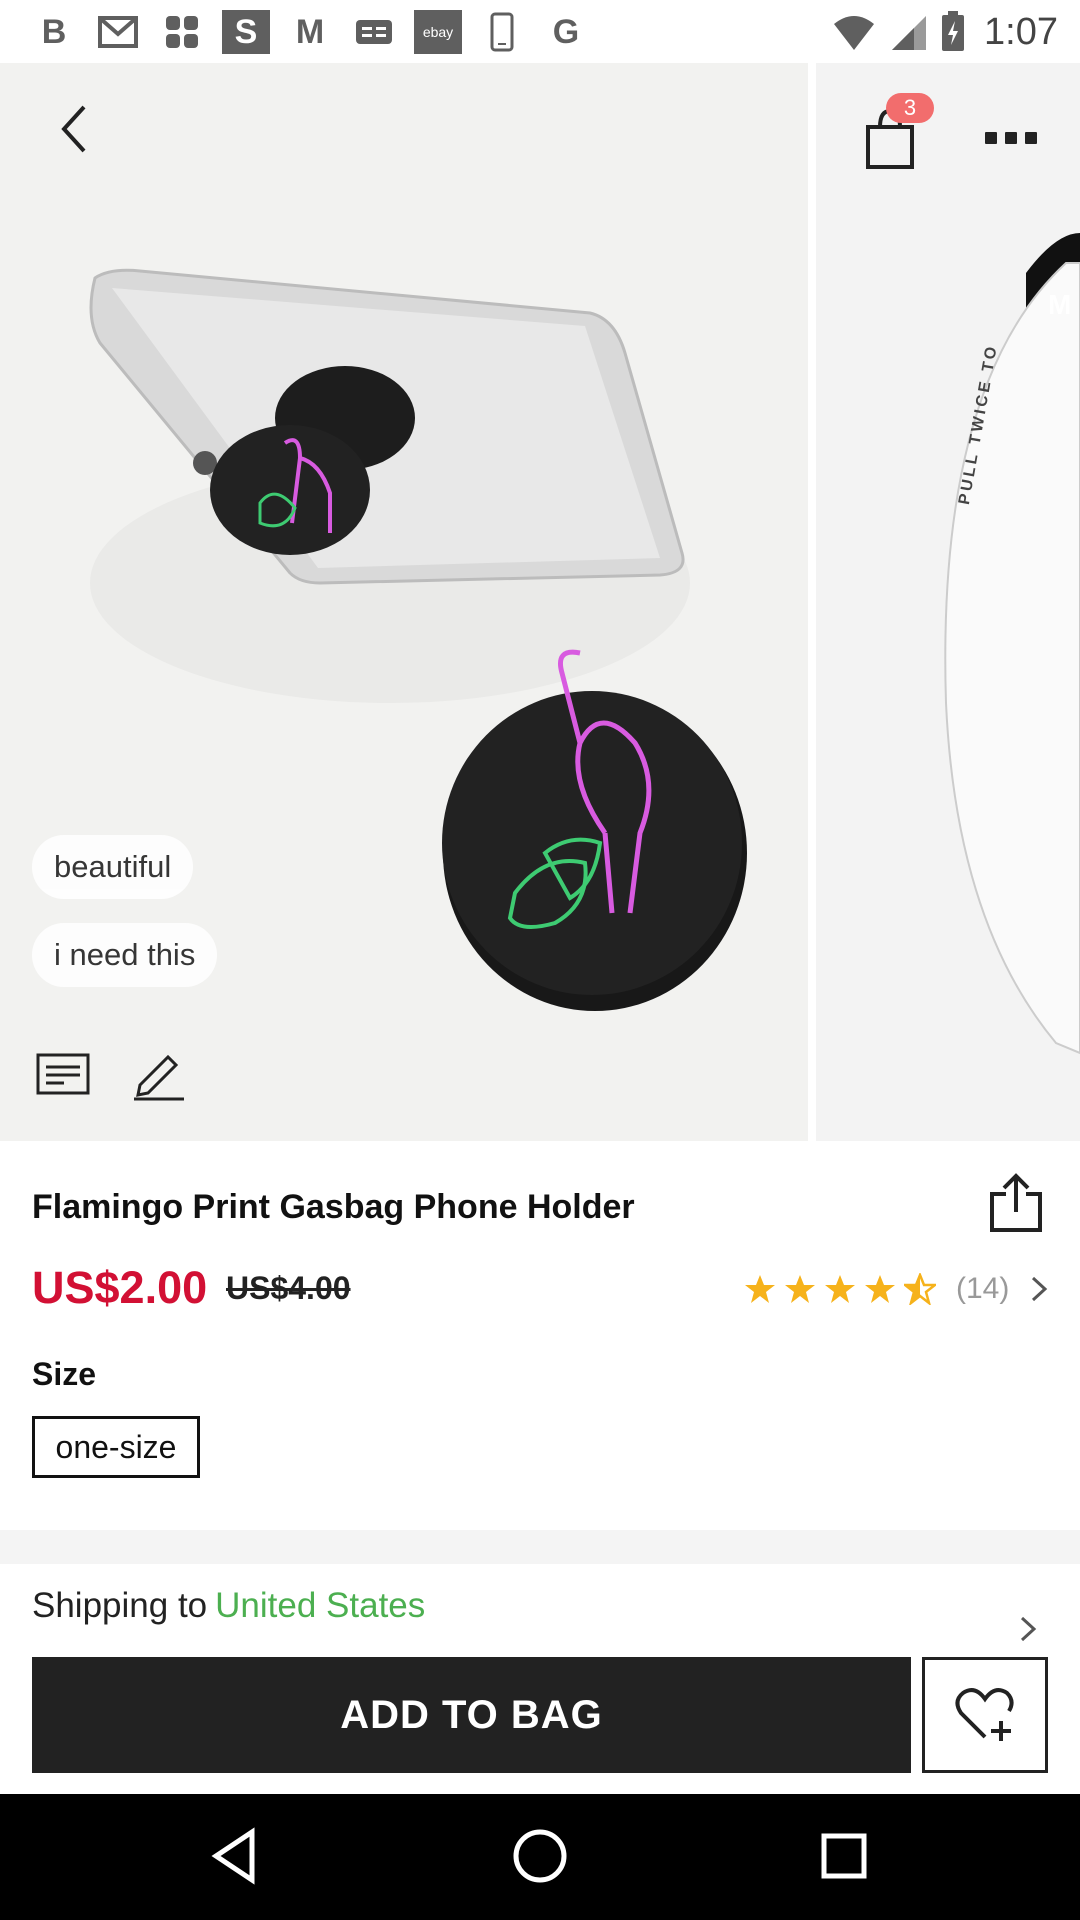  Describe the element at coordinates (64, 1073) in the screenshot. I see `description-icon` at that location.